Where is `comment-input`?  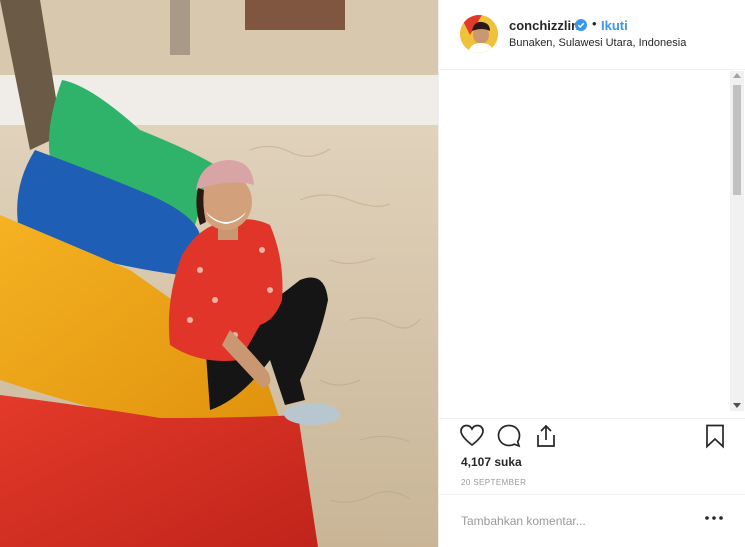
comment-input is located at coordinates (571, 521).